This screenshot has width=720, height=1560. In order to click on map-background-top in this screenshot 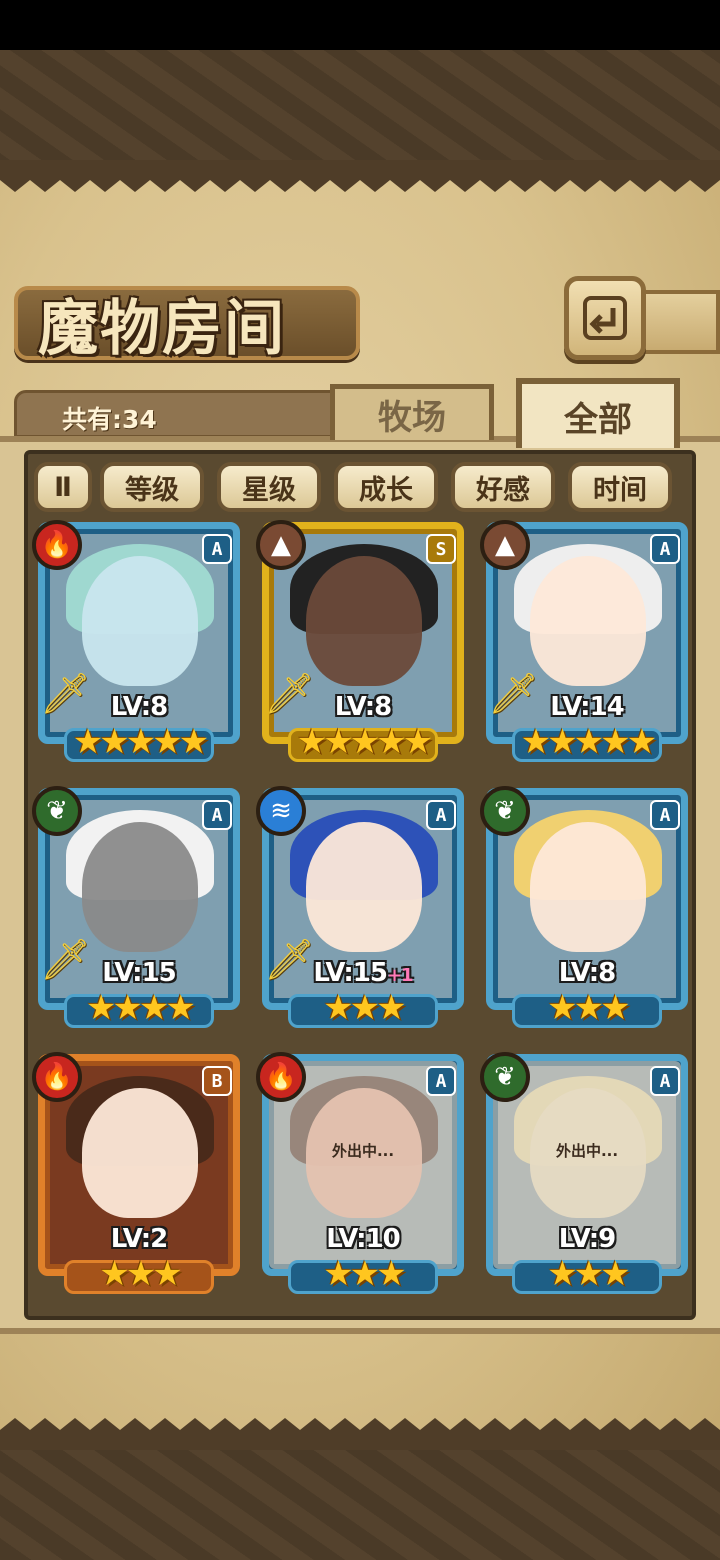, I will do `click(360, 112)`.